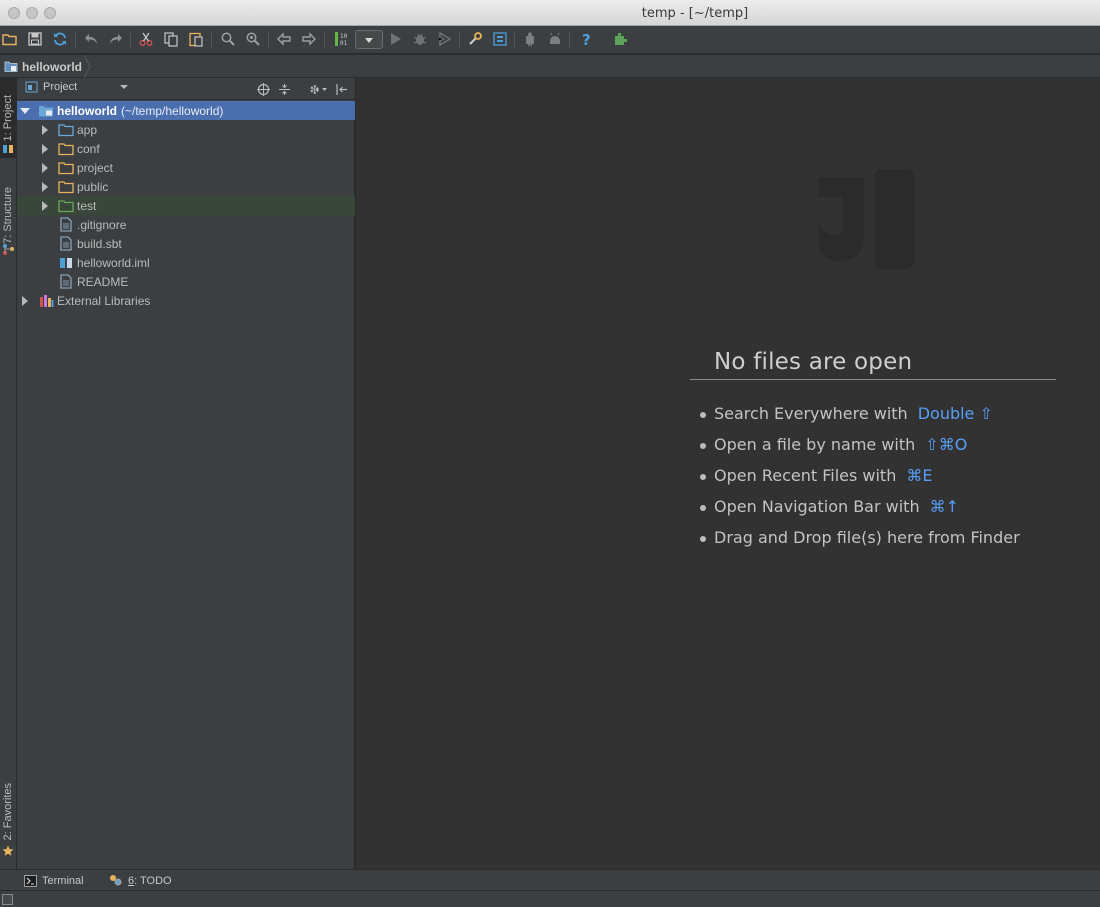 This screenshot has width=1100, height=907. What do you see at coordinates (88, 148) in the screenshot?
I see `tree-label: conf` at bounding box center [88, 148].